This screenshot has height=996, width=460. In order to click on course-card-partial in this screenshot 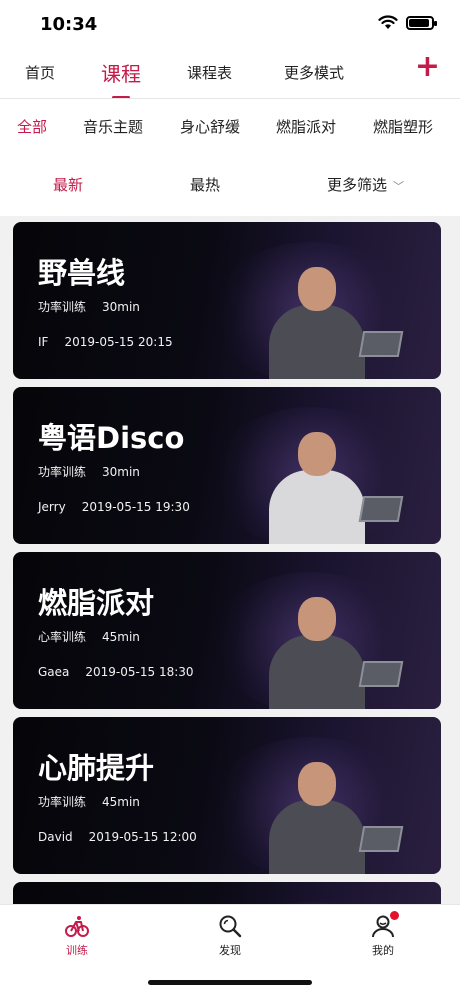, I will do `click(227, 893)`.